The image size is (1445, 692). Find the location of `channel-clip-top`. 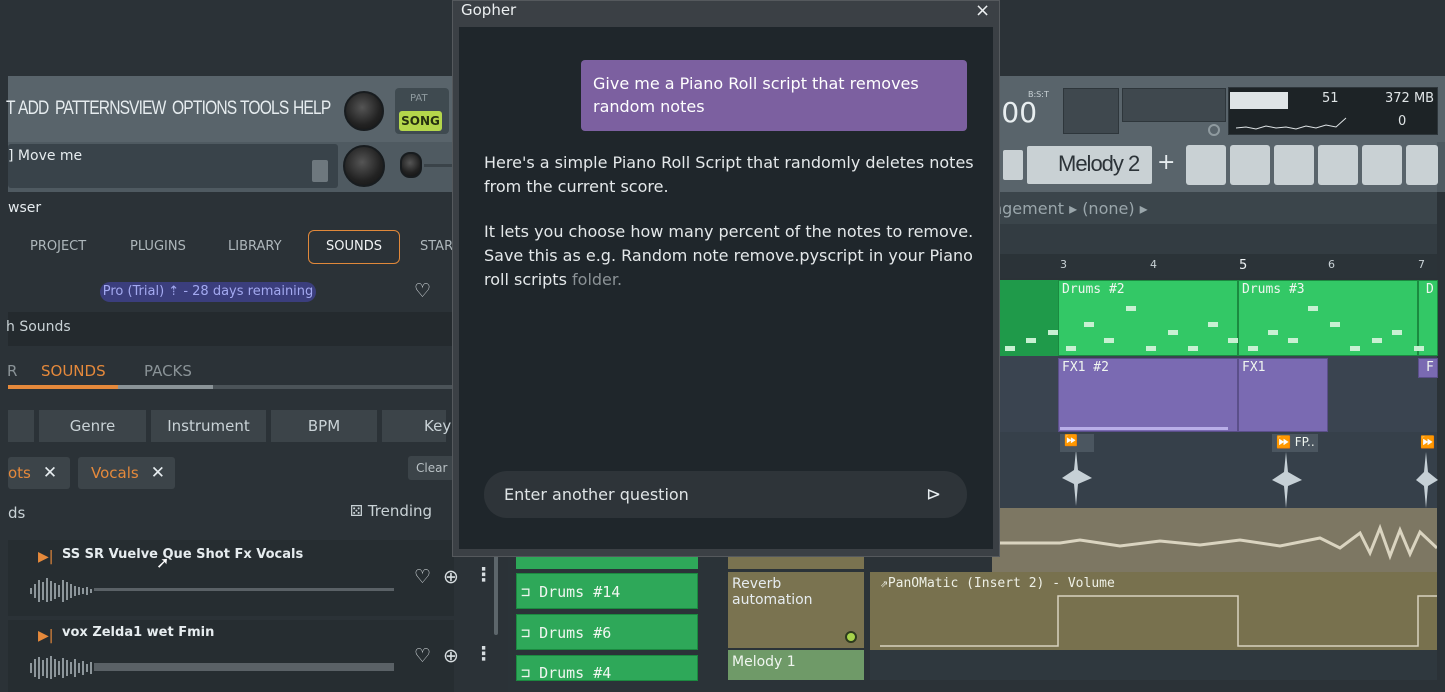

channel-clip-top is located at coordinates (607, 562).